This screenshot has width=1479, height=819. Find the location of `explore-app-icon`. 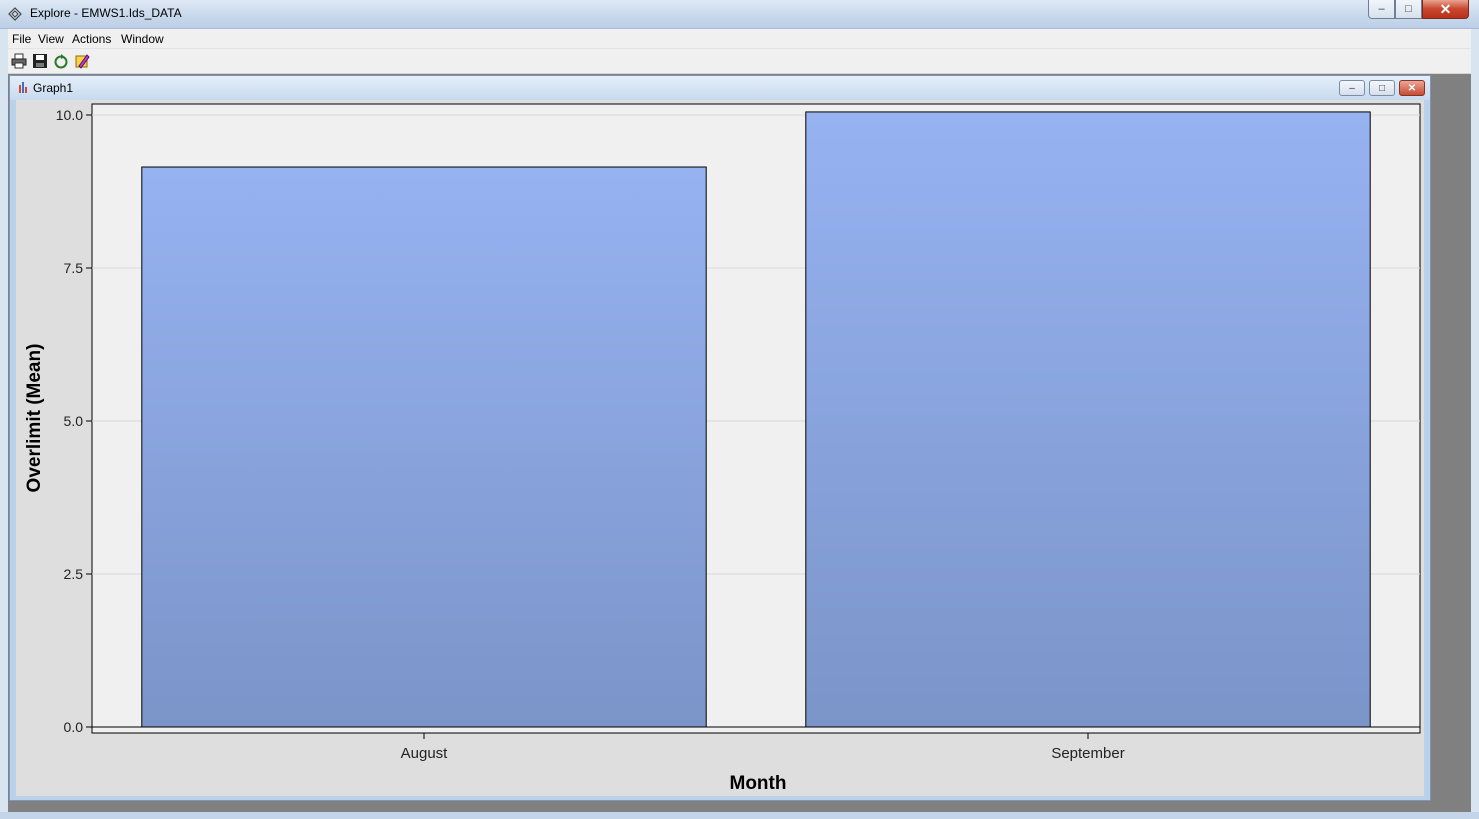

explore-app-icon is located at coordinates (15, 14).